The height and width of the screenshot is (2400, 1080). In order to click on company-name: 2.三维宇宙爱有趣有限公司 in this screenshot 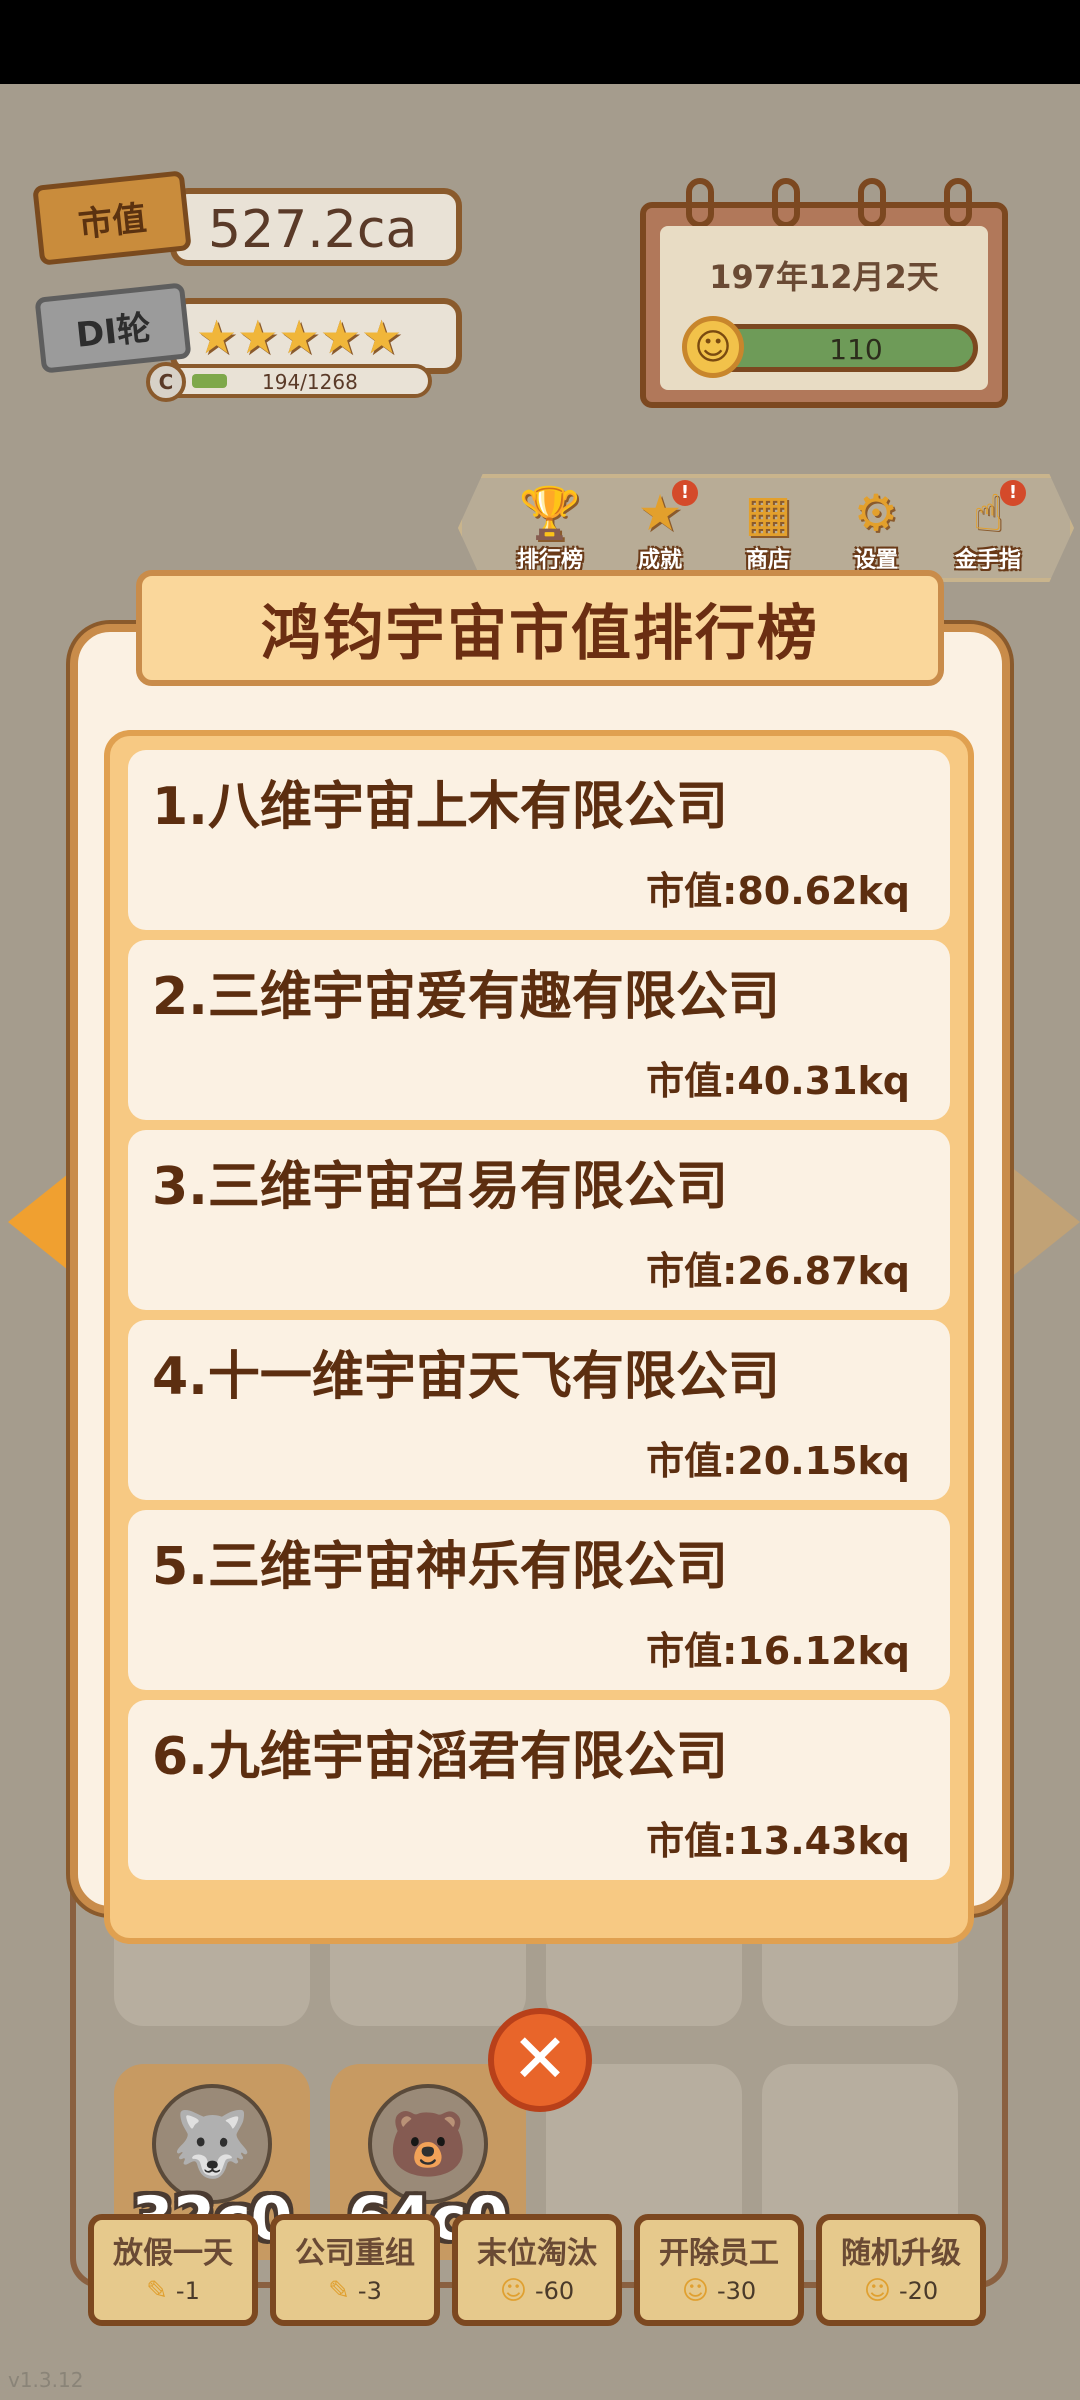, I will do `click(466, 997)`.